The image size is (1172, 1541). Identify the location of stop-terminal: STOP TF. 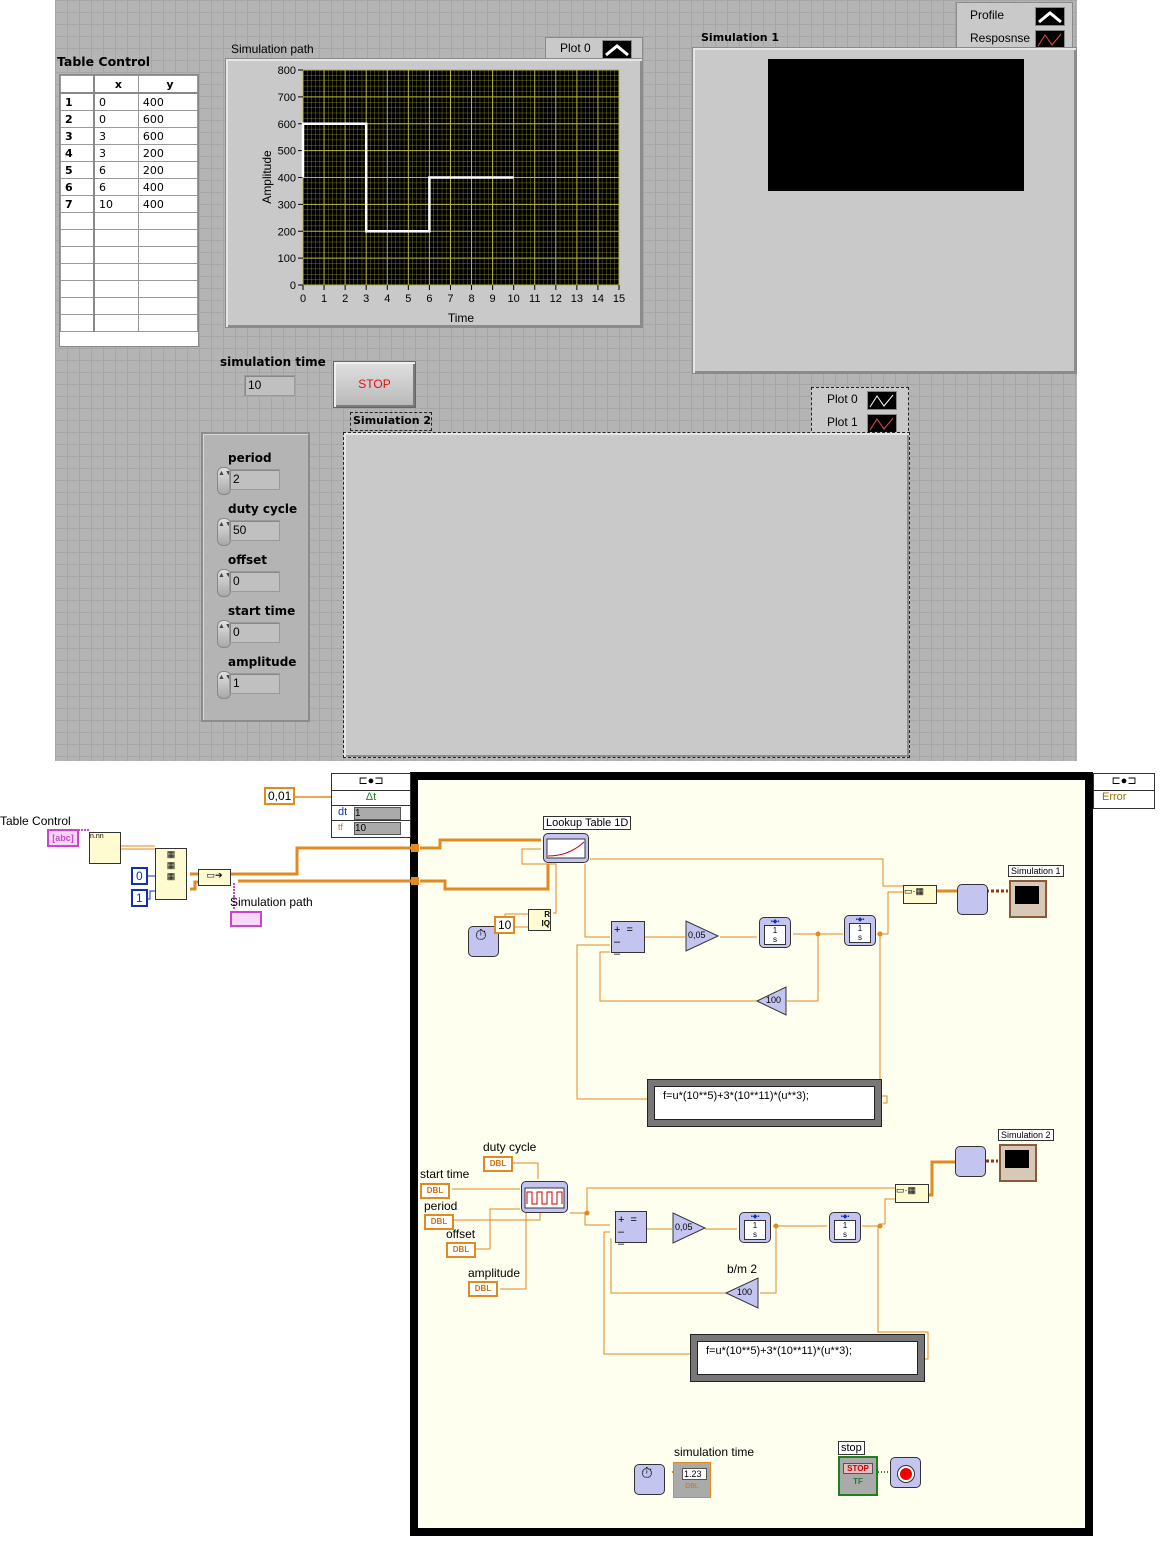
(858, 1476).